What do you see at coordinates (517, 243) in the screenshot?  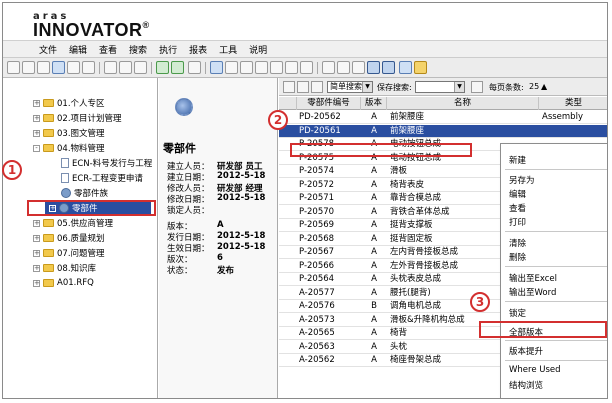 I see `menu-item-clear: 清除` at bounding box center [517, 243].